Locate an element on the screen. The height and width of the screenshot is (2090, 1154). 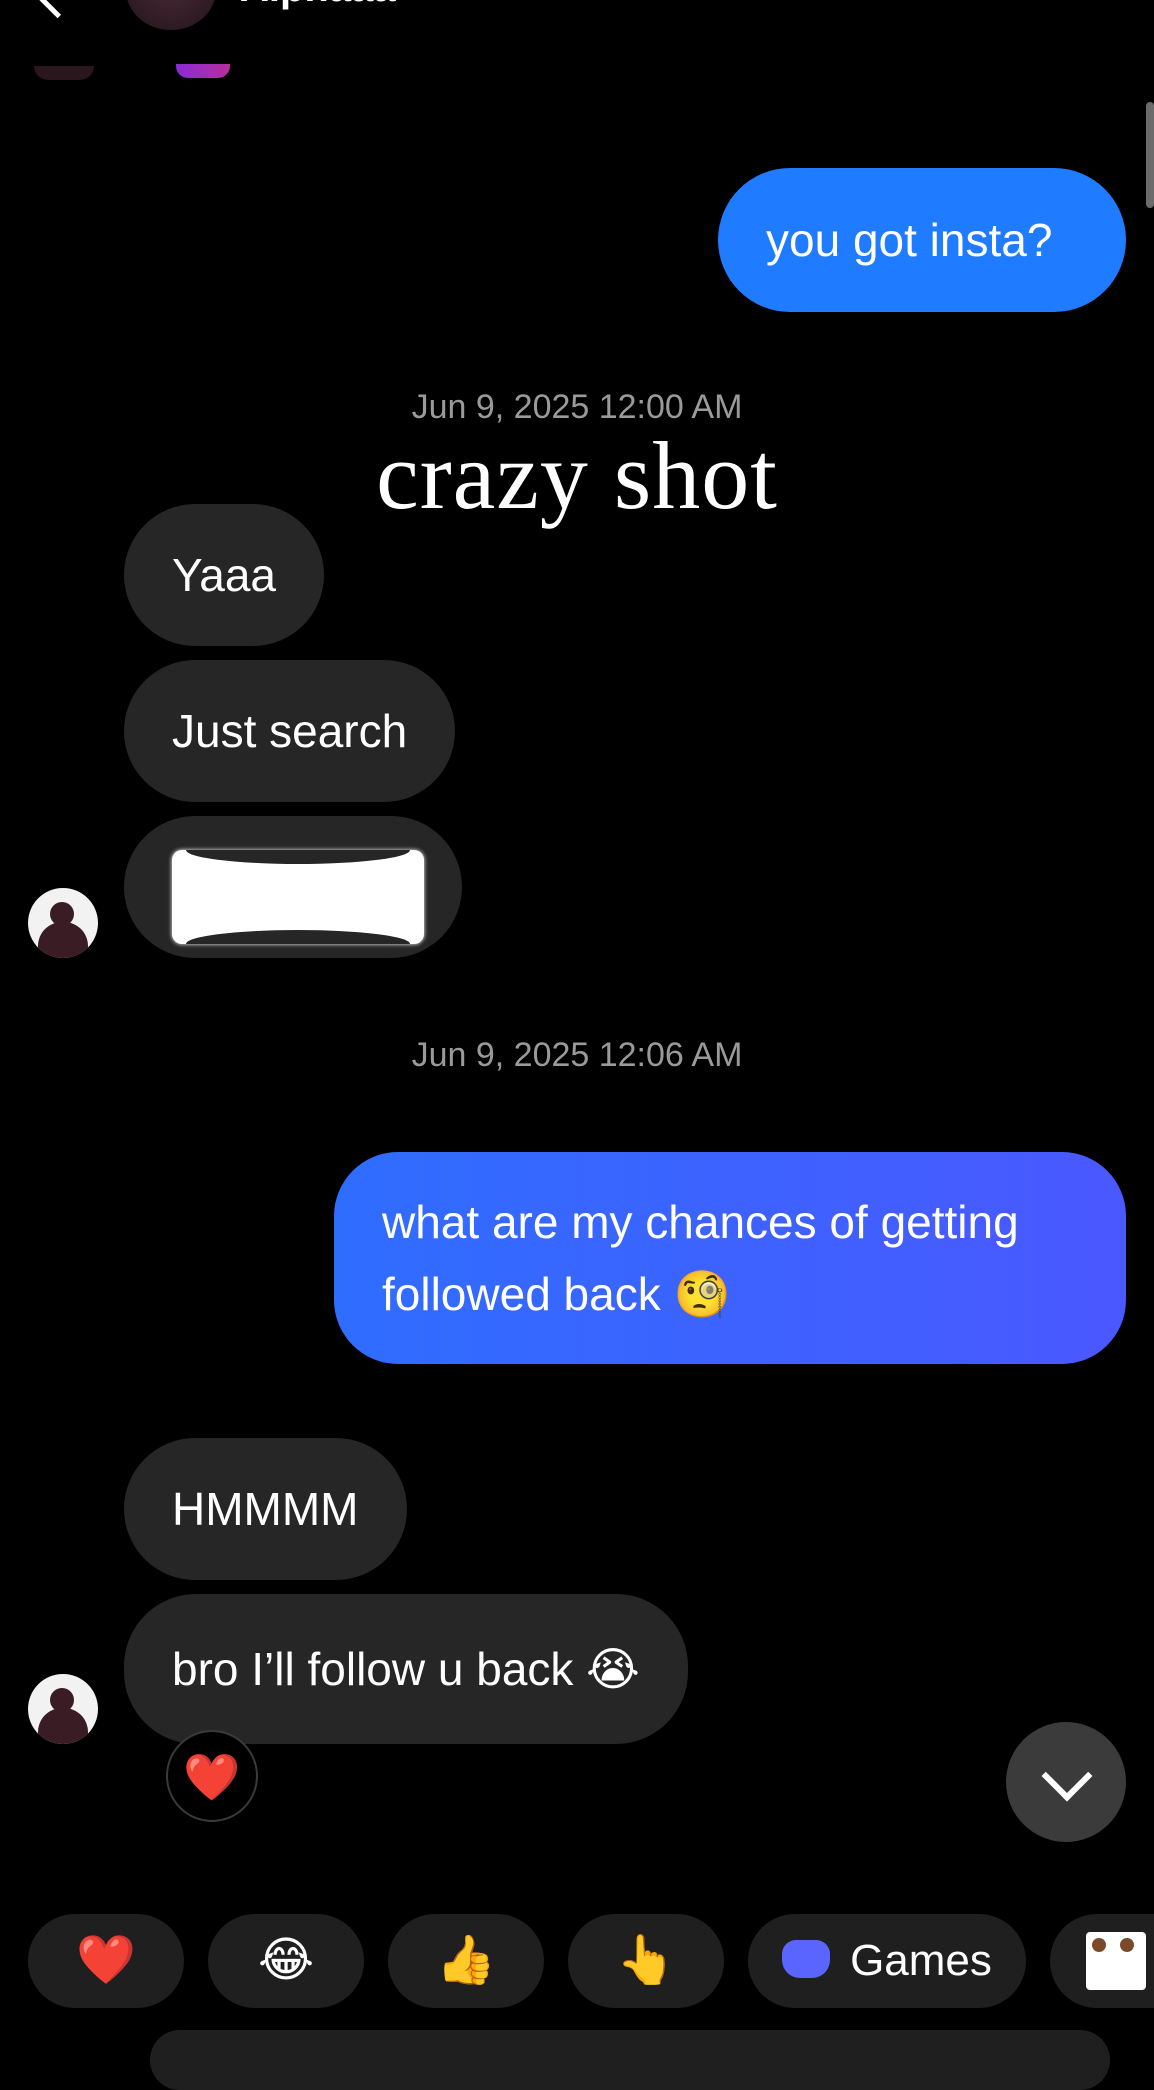
outgoing-message: you got insta? is located at coordinates (922, 240).